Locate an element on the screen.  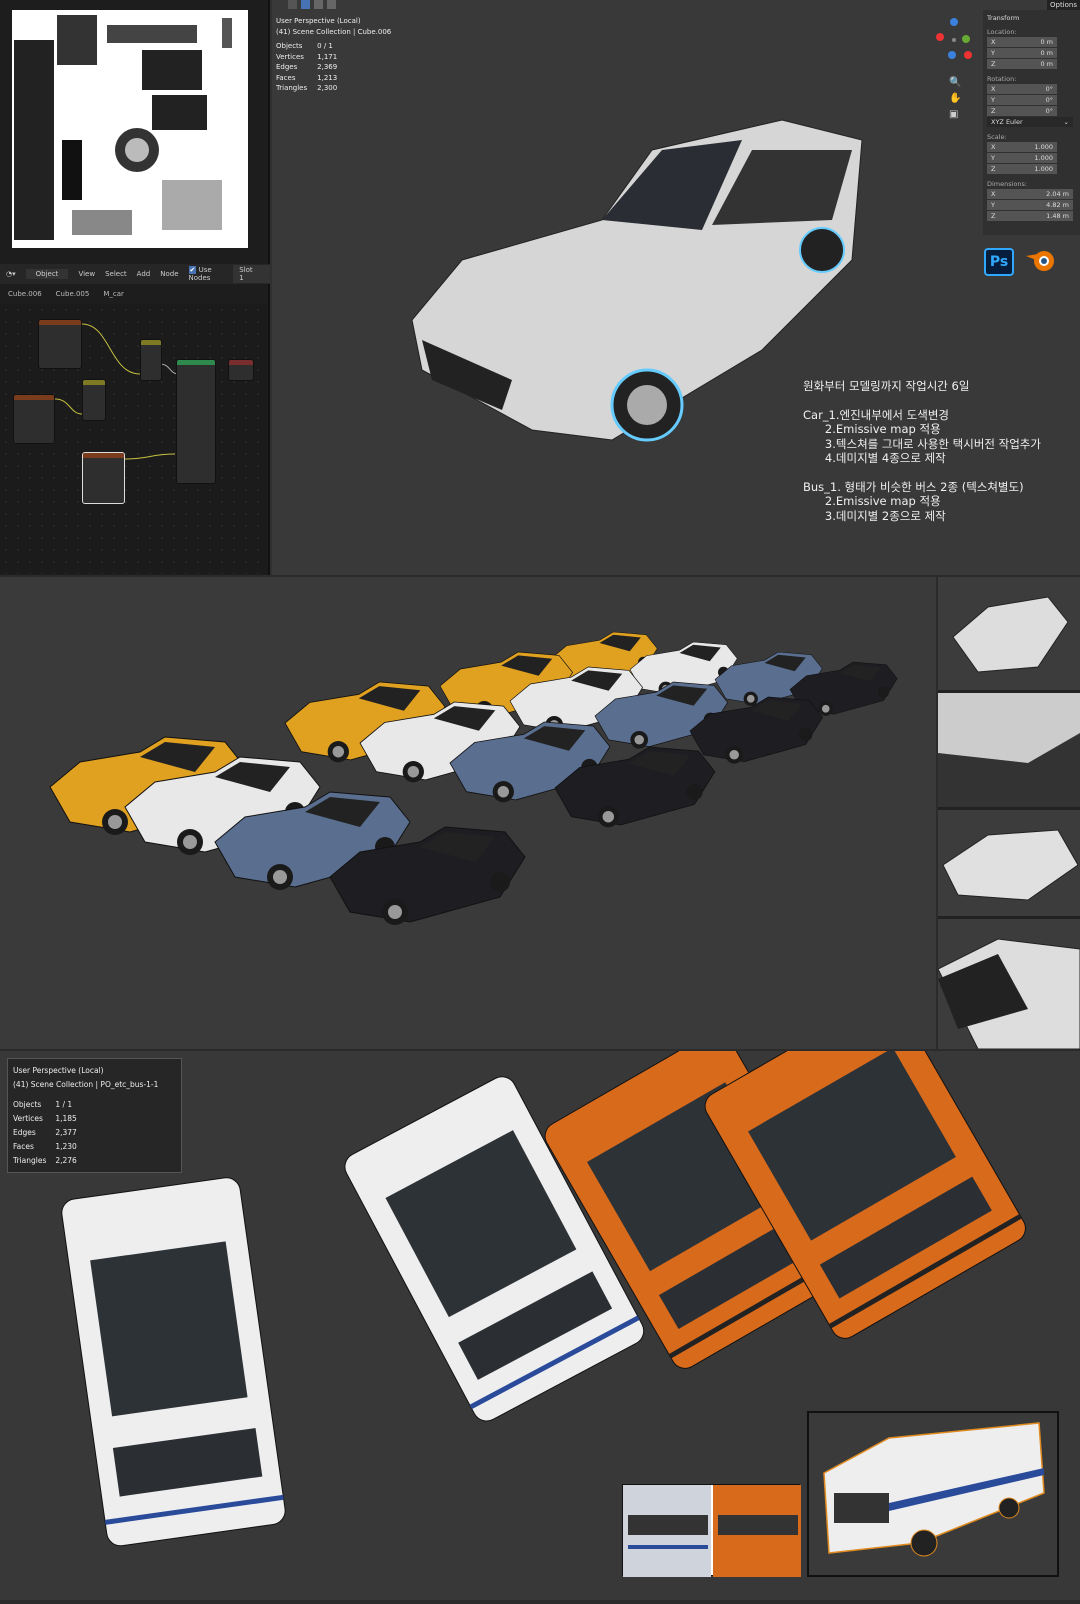
bus-wireframe-inset is located at coordinates (933, 1494).